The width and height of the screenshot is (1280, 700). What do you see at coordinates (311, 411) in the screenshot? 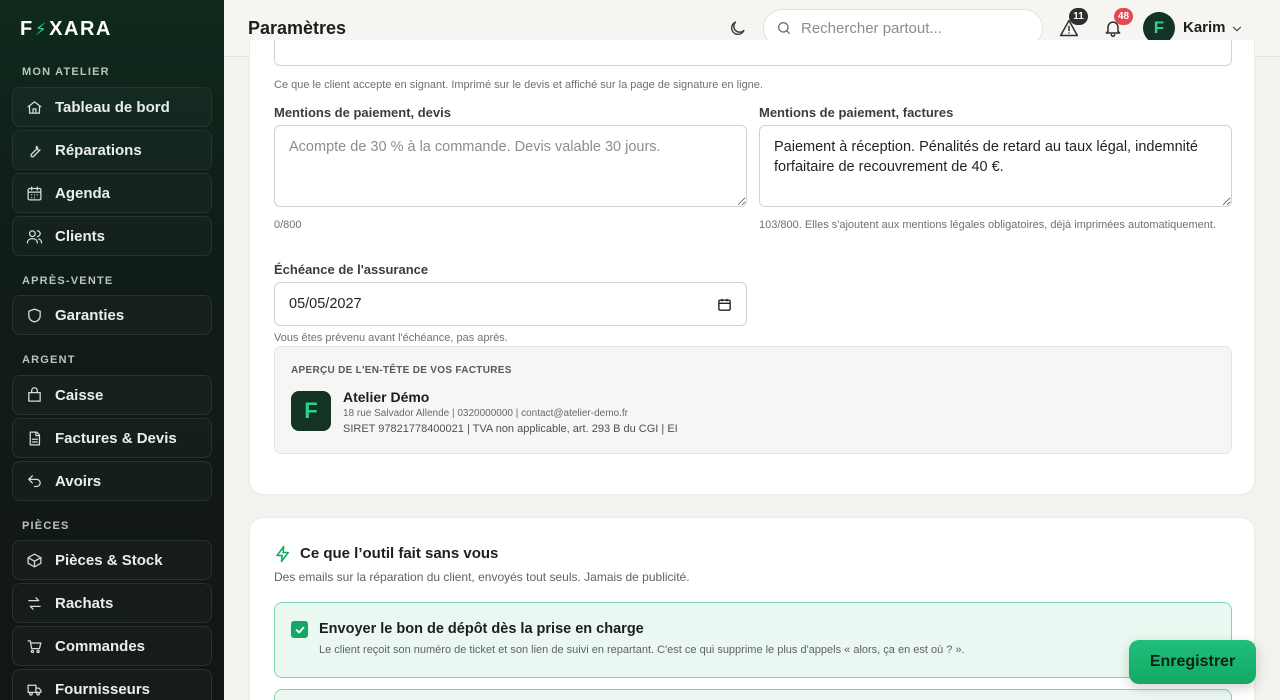
I see `company-logo: F` at bounding box center [311, 411].